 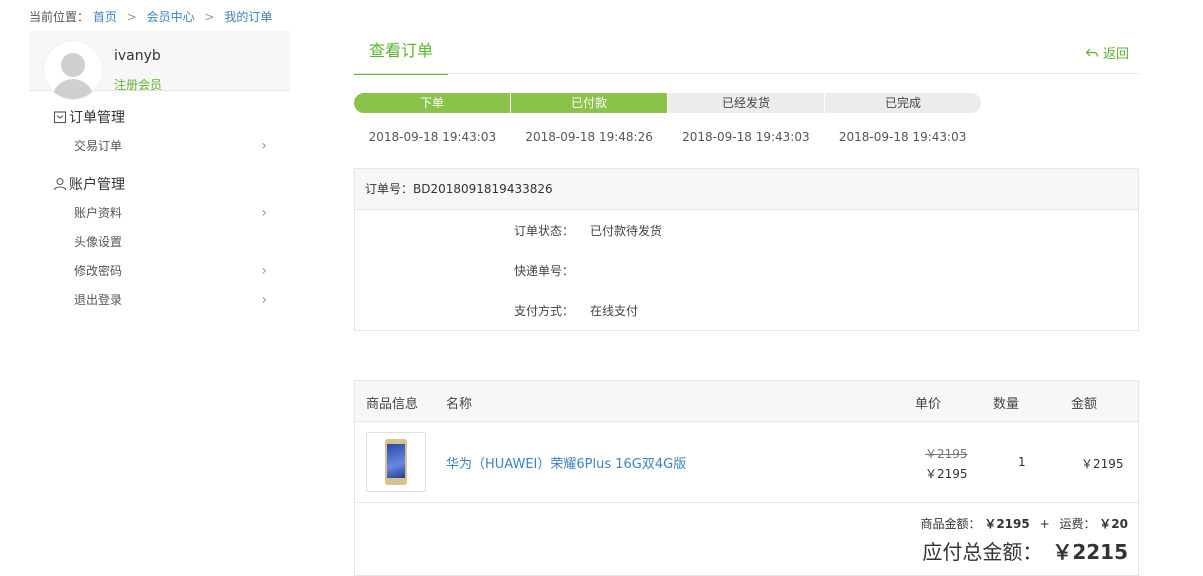 I want to click on sidebar-item-label: 修改密码, so click(x=98, y=271).